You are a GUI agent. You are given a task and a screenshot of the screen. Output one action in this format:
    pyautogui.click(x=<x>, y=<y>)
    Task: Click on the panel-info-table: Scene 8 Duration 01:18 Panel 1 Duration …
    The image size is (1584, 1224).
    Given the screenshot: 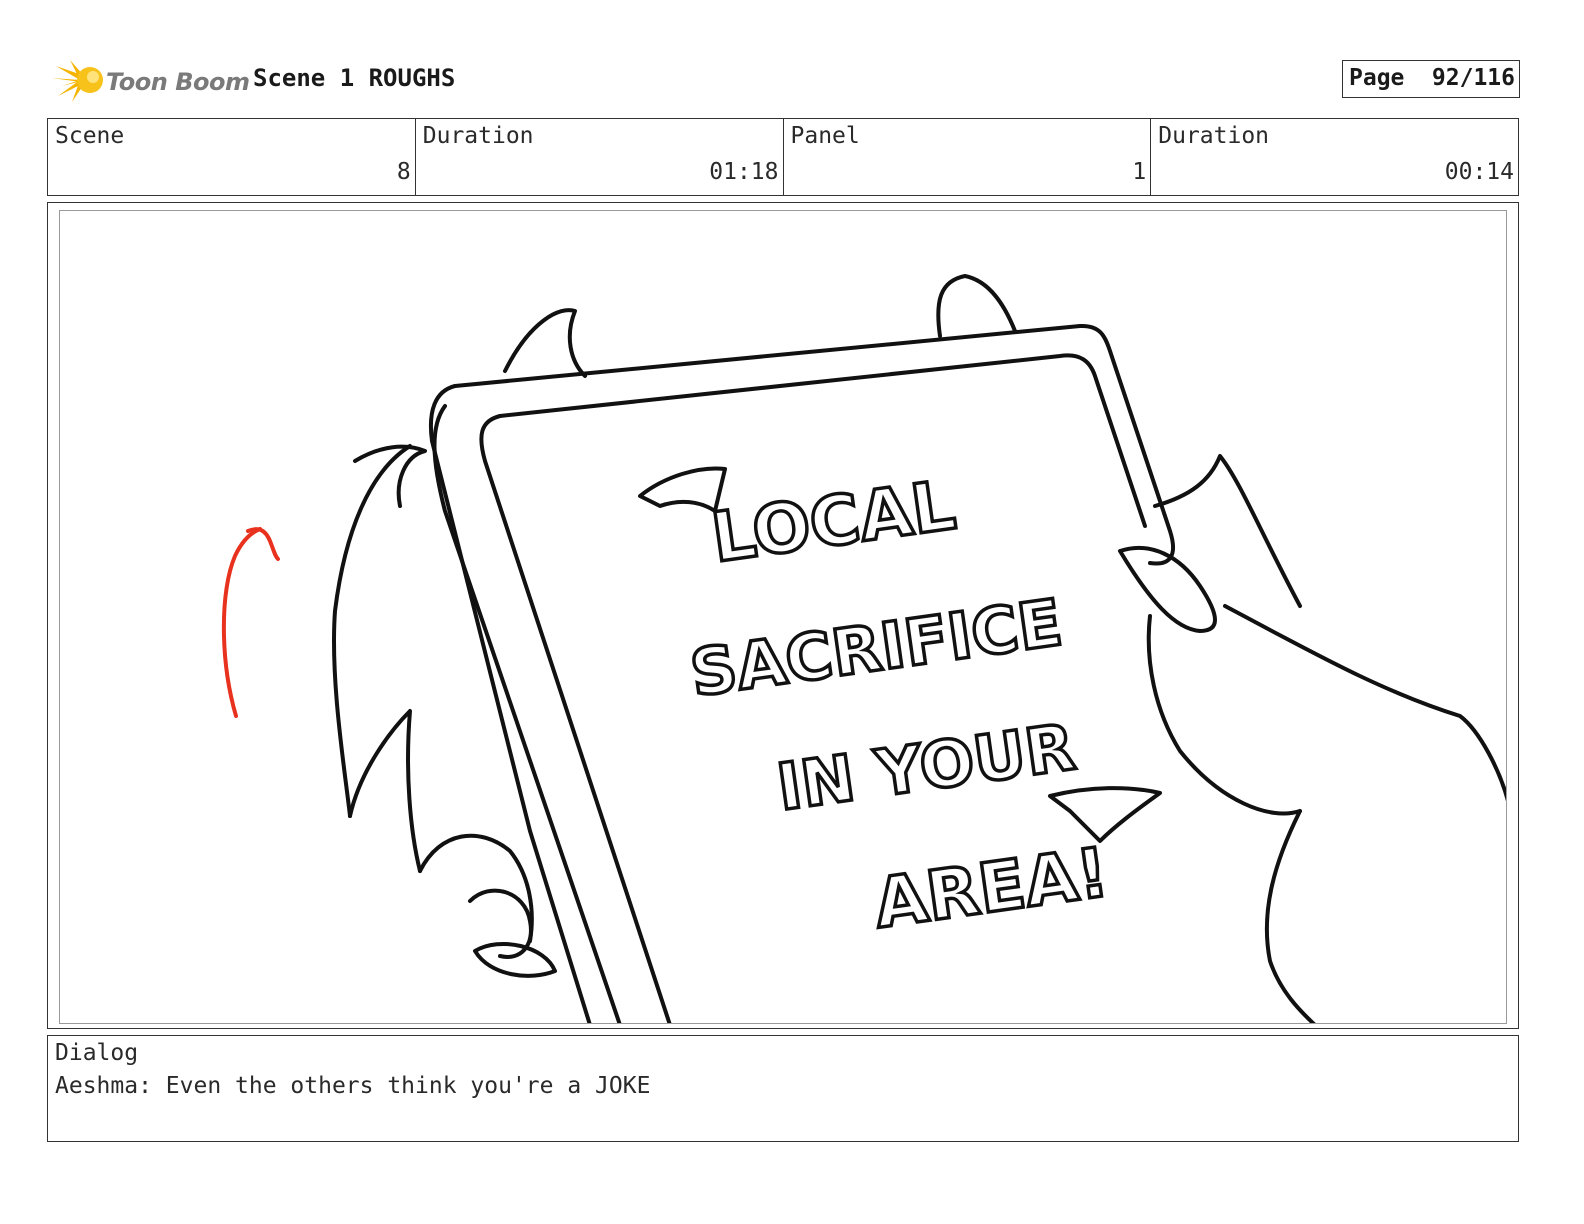 What is the action you would take?
    pyautogui.click(x=783, y=157)
    